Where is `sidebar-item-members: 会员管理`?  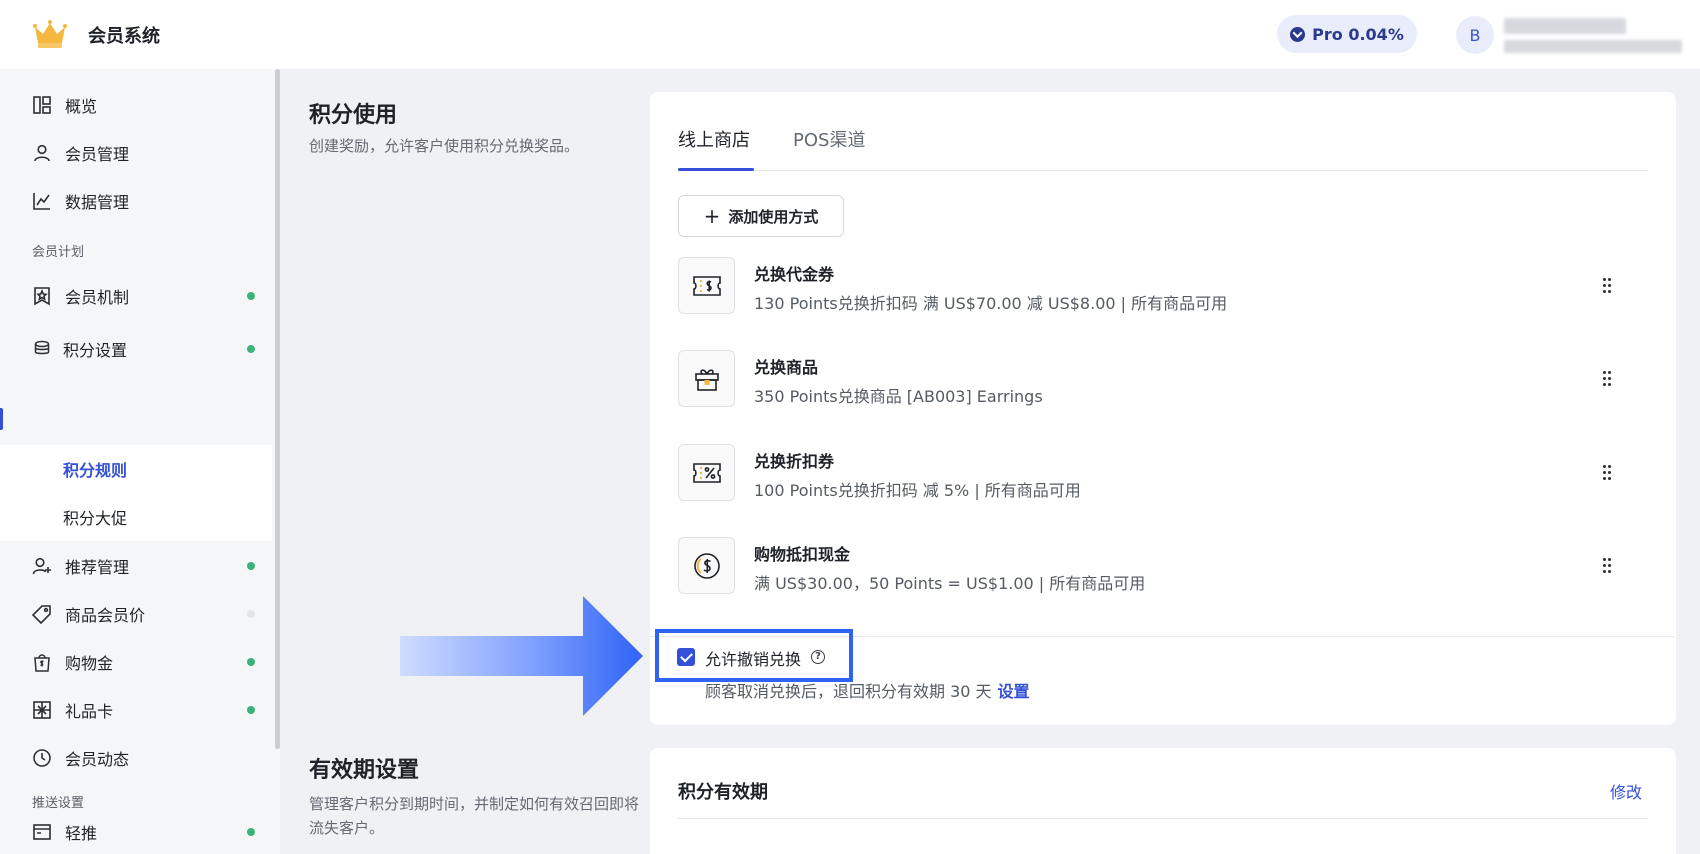 sidebar-item-members: 会员管理 is located at coordinates (136, 153).